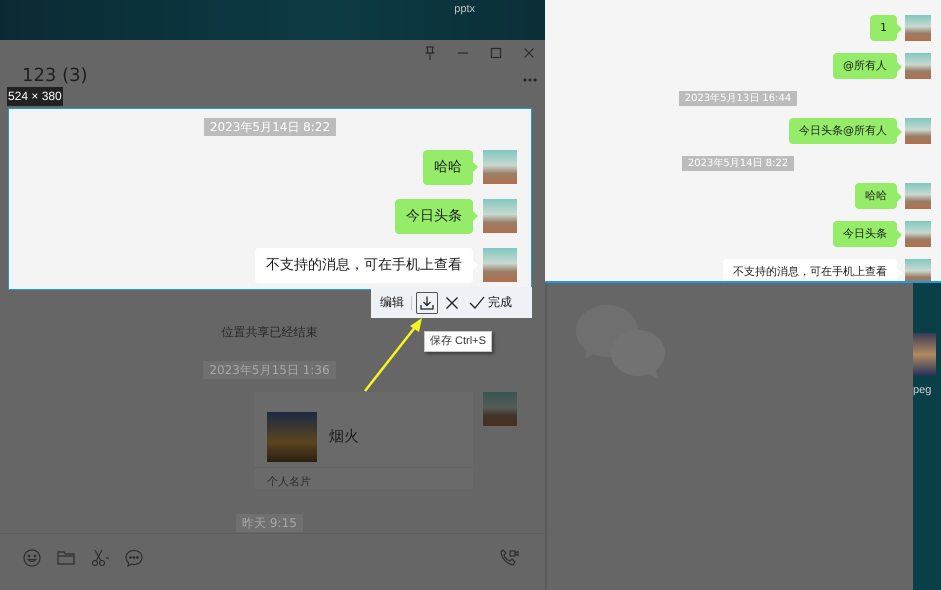 The height and width of the screenshot is (590, 941). What do you see at coordinates (496, 53) in the screenshot?
I see `maximize-icon` at bounding box center [496, 53].